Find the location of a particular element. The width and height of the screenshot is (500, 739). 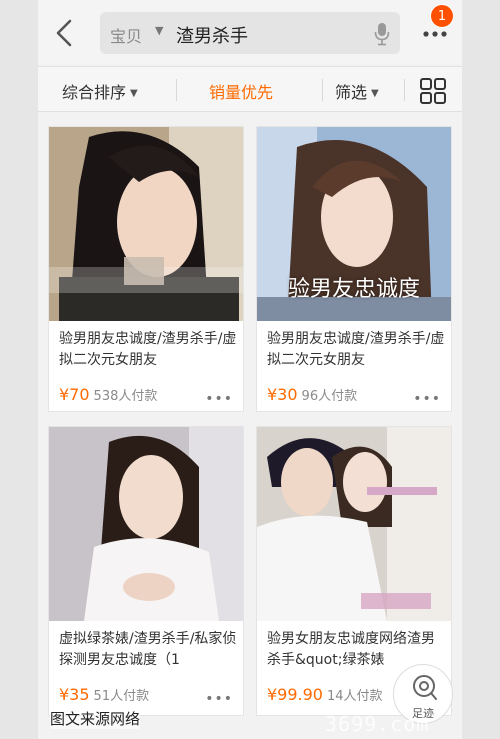

product-price: ¥30 is located at coordinates (282, 394).